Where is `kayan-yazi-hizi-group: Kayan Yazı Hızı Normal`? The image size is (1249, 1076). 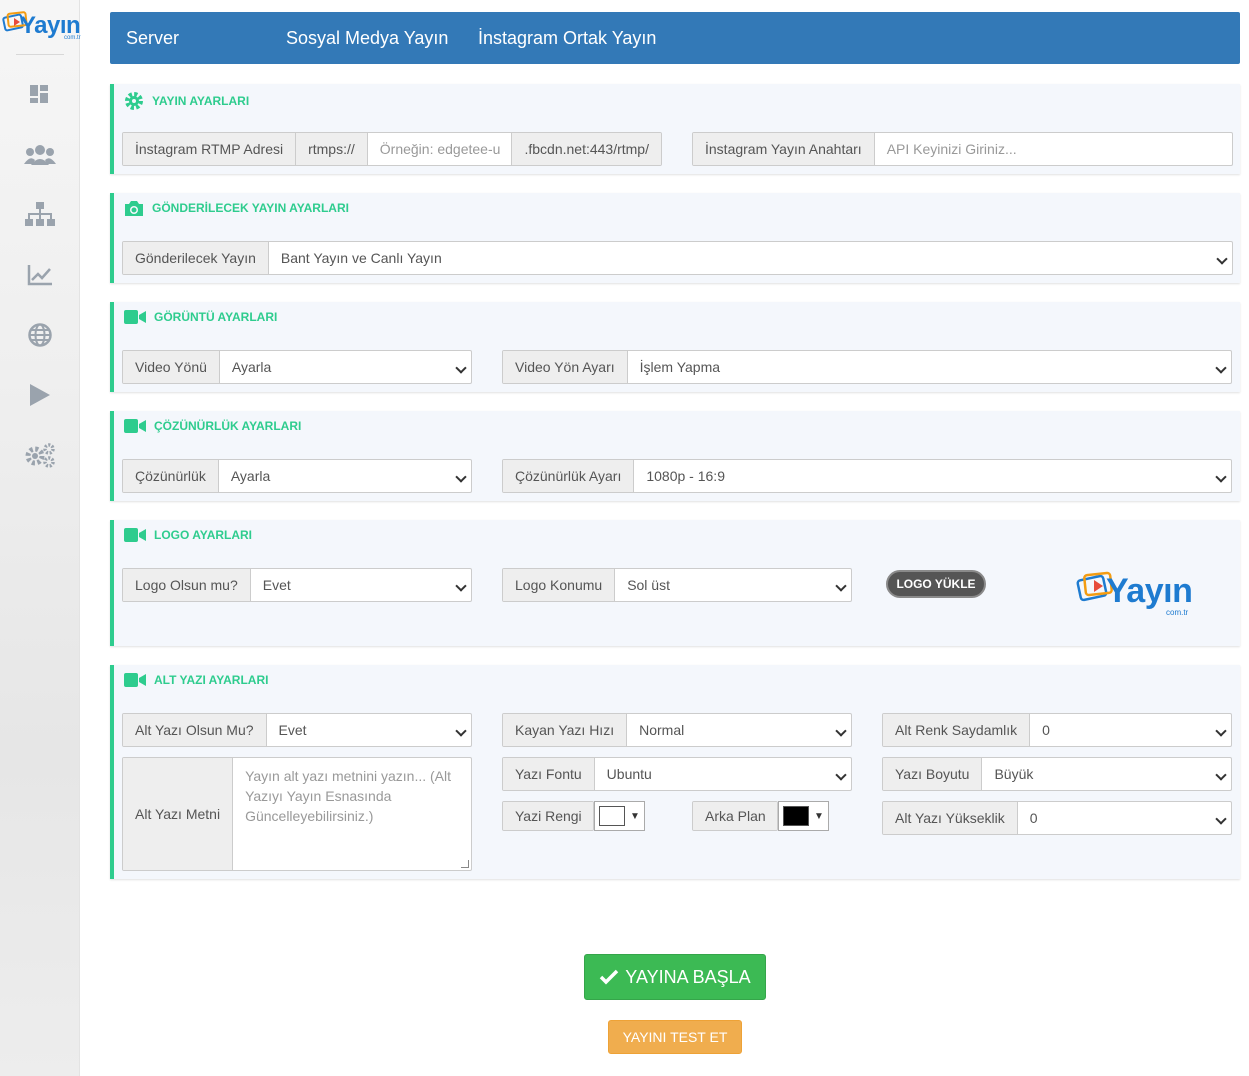
kayan-yazi-hizi-group: Kayan Yazı Hızı Normal is located at coordinates (677, 730).